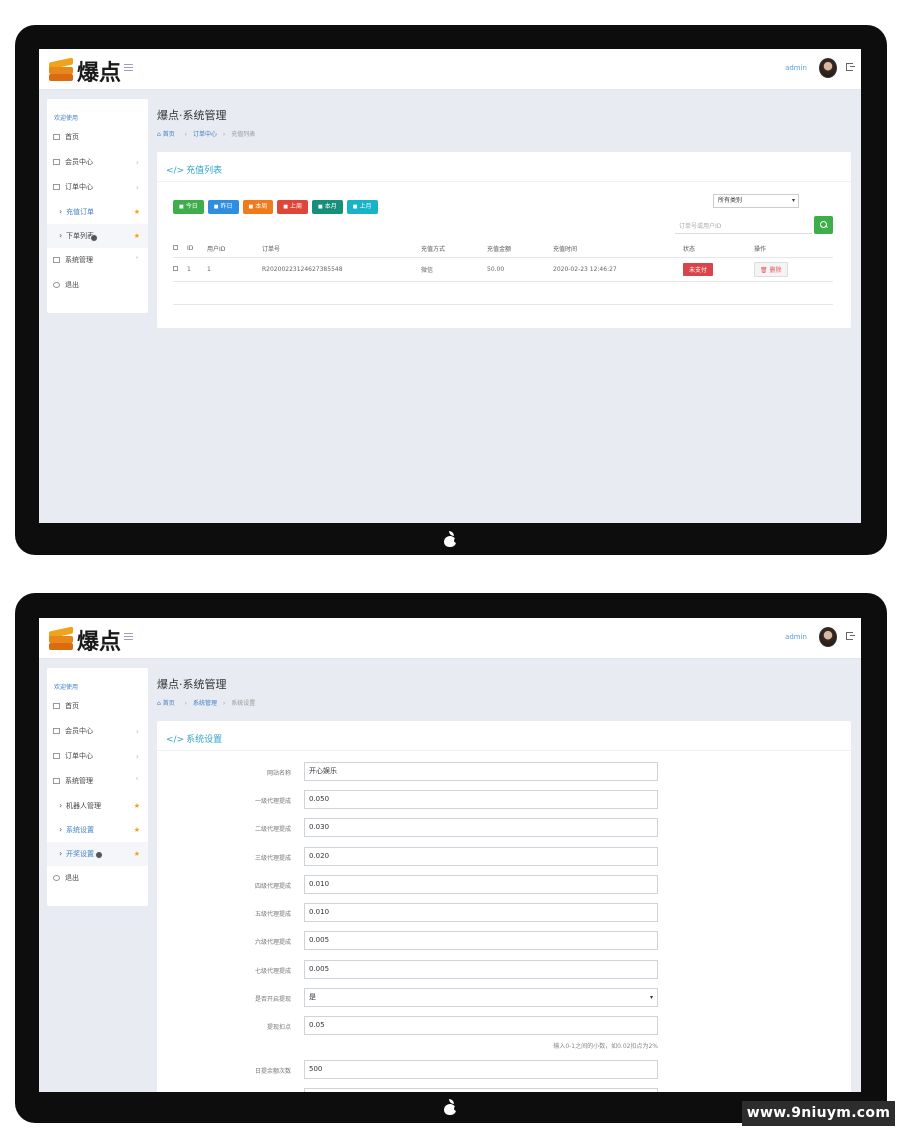 The width and height of the screenshot is (900, 1130). I want to click on breadcrumb-system: 系统管理, so click(205, 703).